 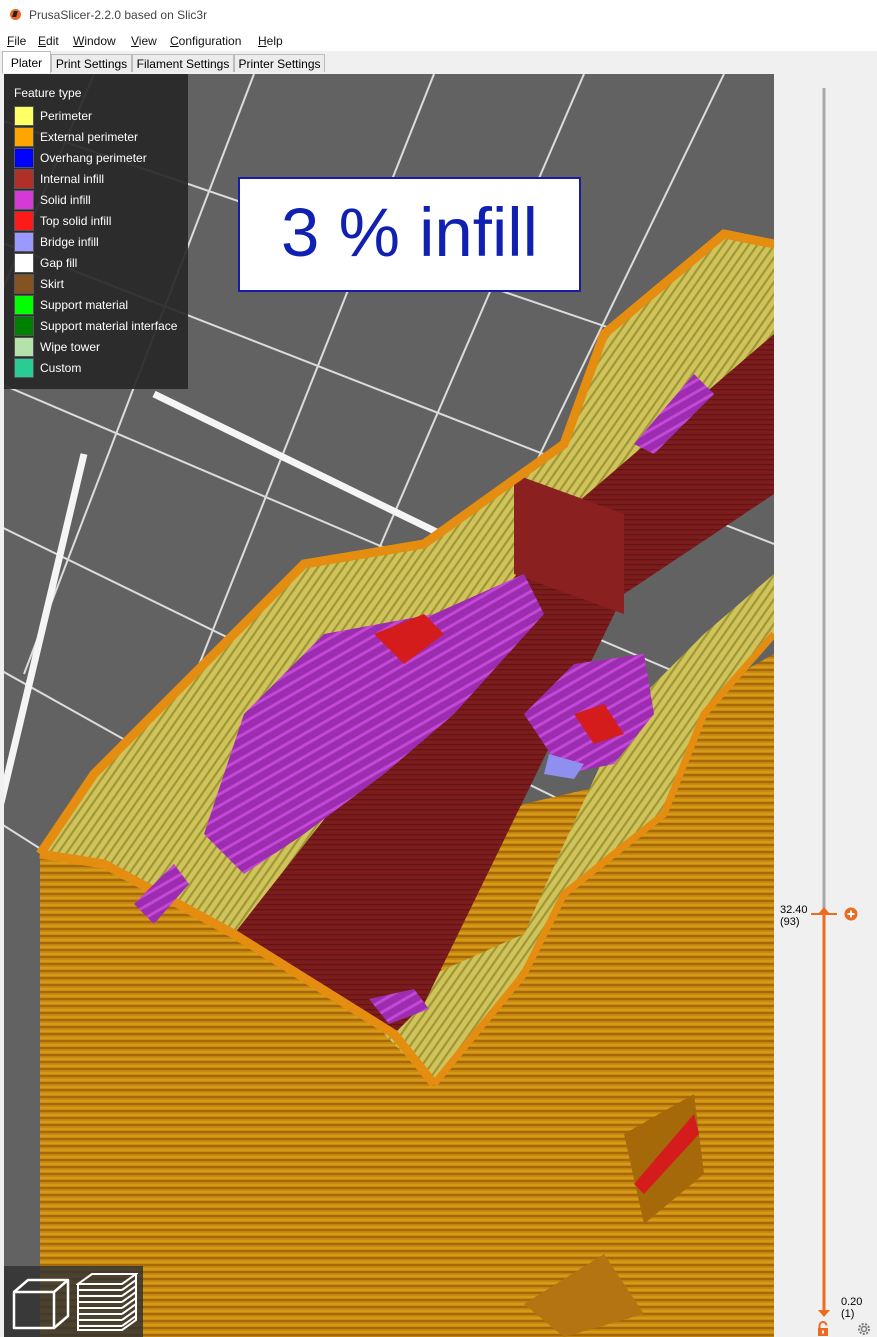 What do you see at coordinates (279, 63) in the screenshot?
I see `tab-printer-settings: Printer Settings` at bounding box center [279, 63].